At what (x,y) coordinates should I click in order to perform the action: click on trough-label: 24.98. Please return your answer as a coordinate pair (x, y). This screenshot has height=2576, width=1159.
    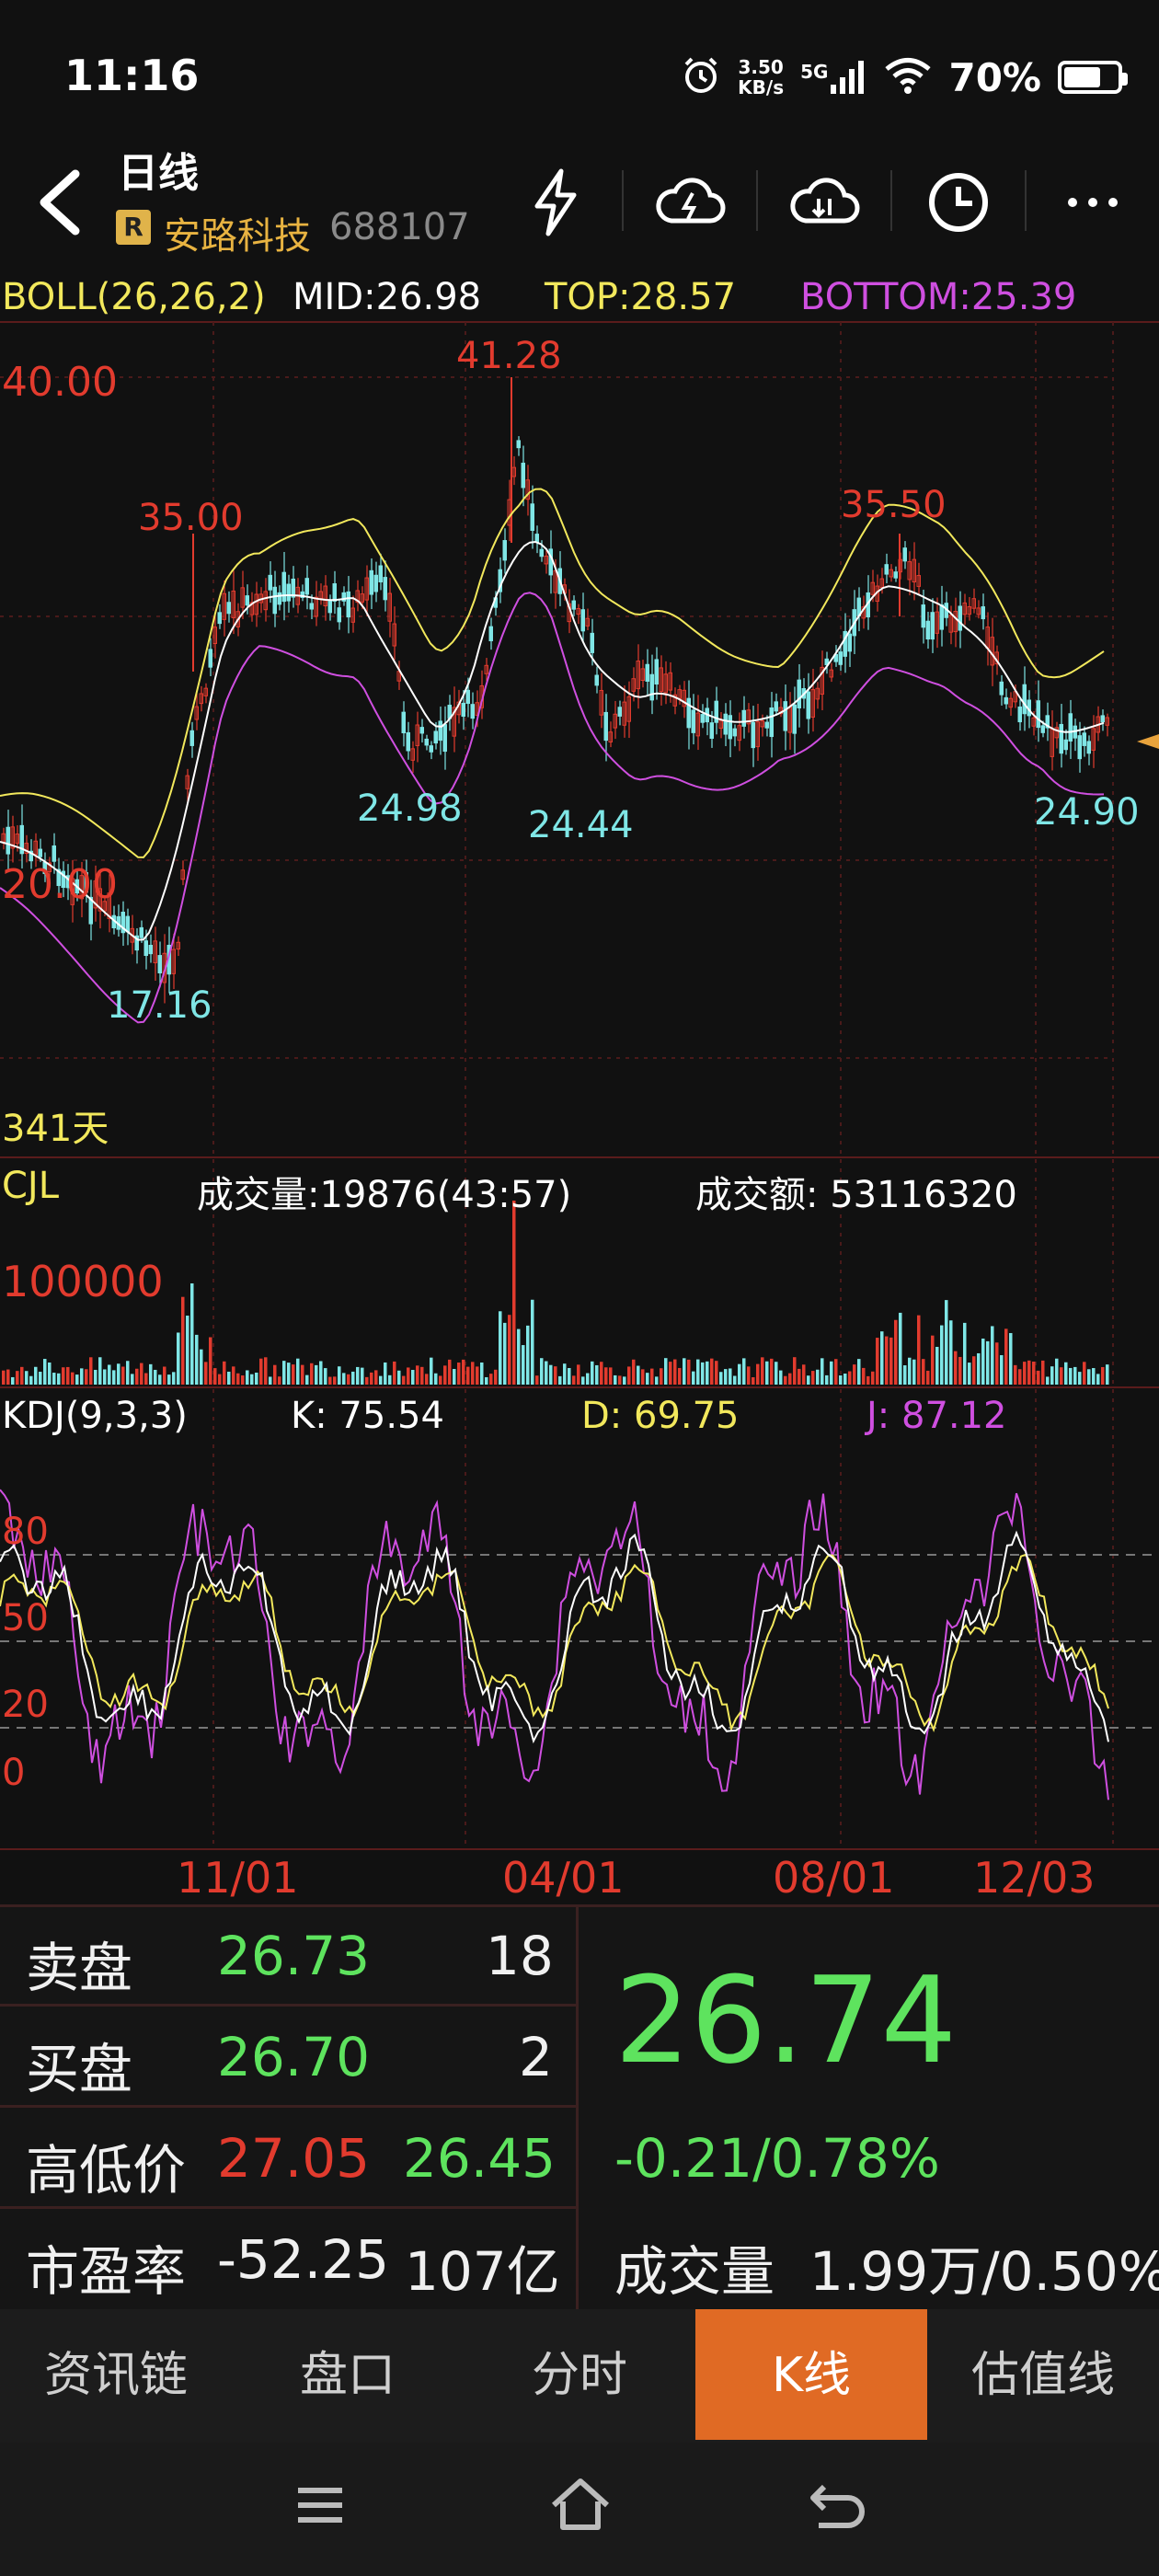
    Looking at the image, I should click on (410, 809).